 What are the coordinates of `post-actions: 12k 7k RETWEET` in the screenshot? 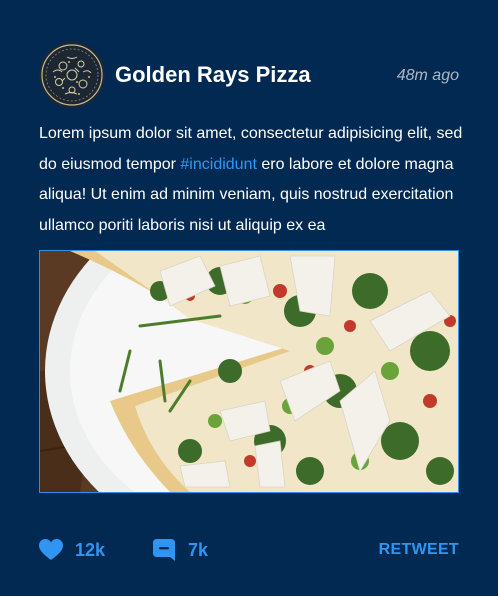 It's located at (249, 550).